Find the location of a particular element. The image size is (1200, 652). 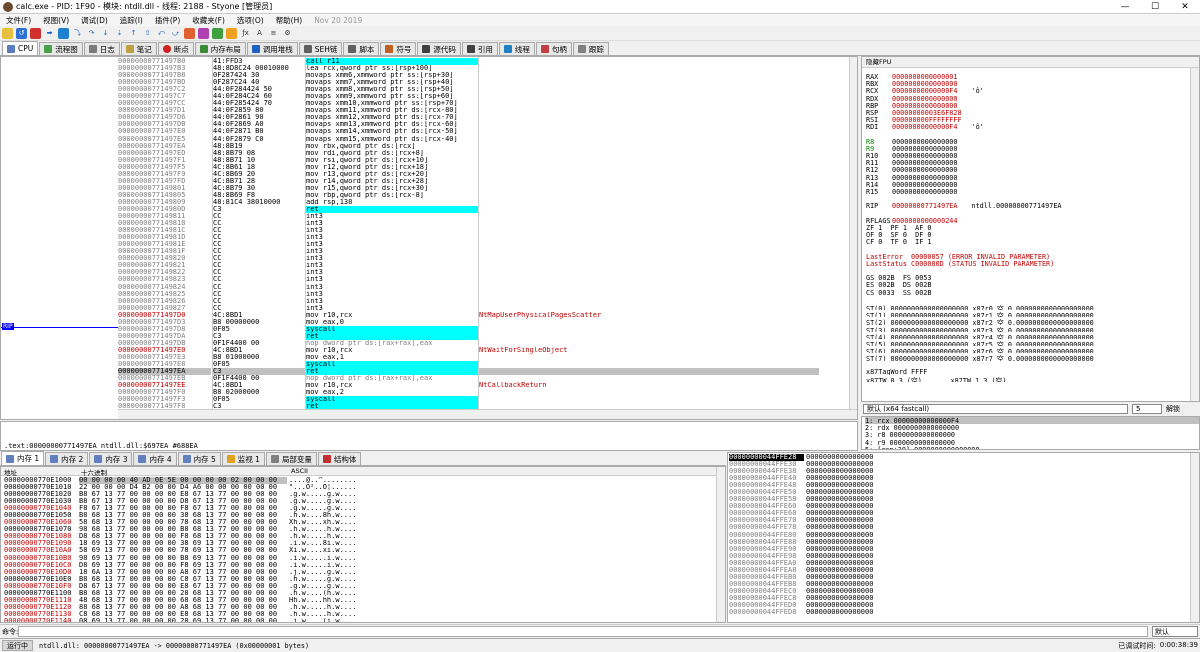

tab-symbols: 符号 is located at coordinates (398, 48).